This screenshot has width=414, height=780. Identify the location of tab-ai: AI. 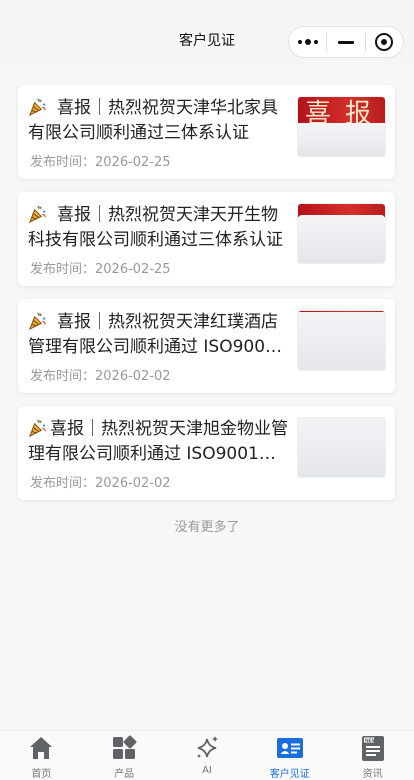
(207, 755).